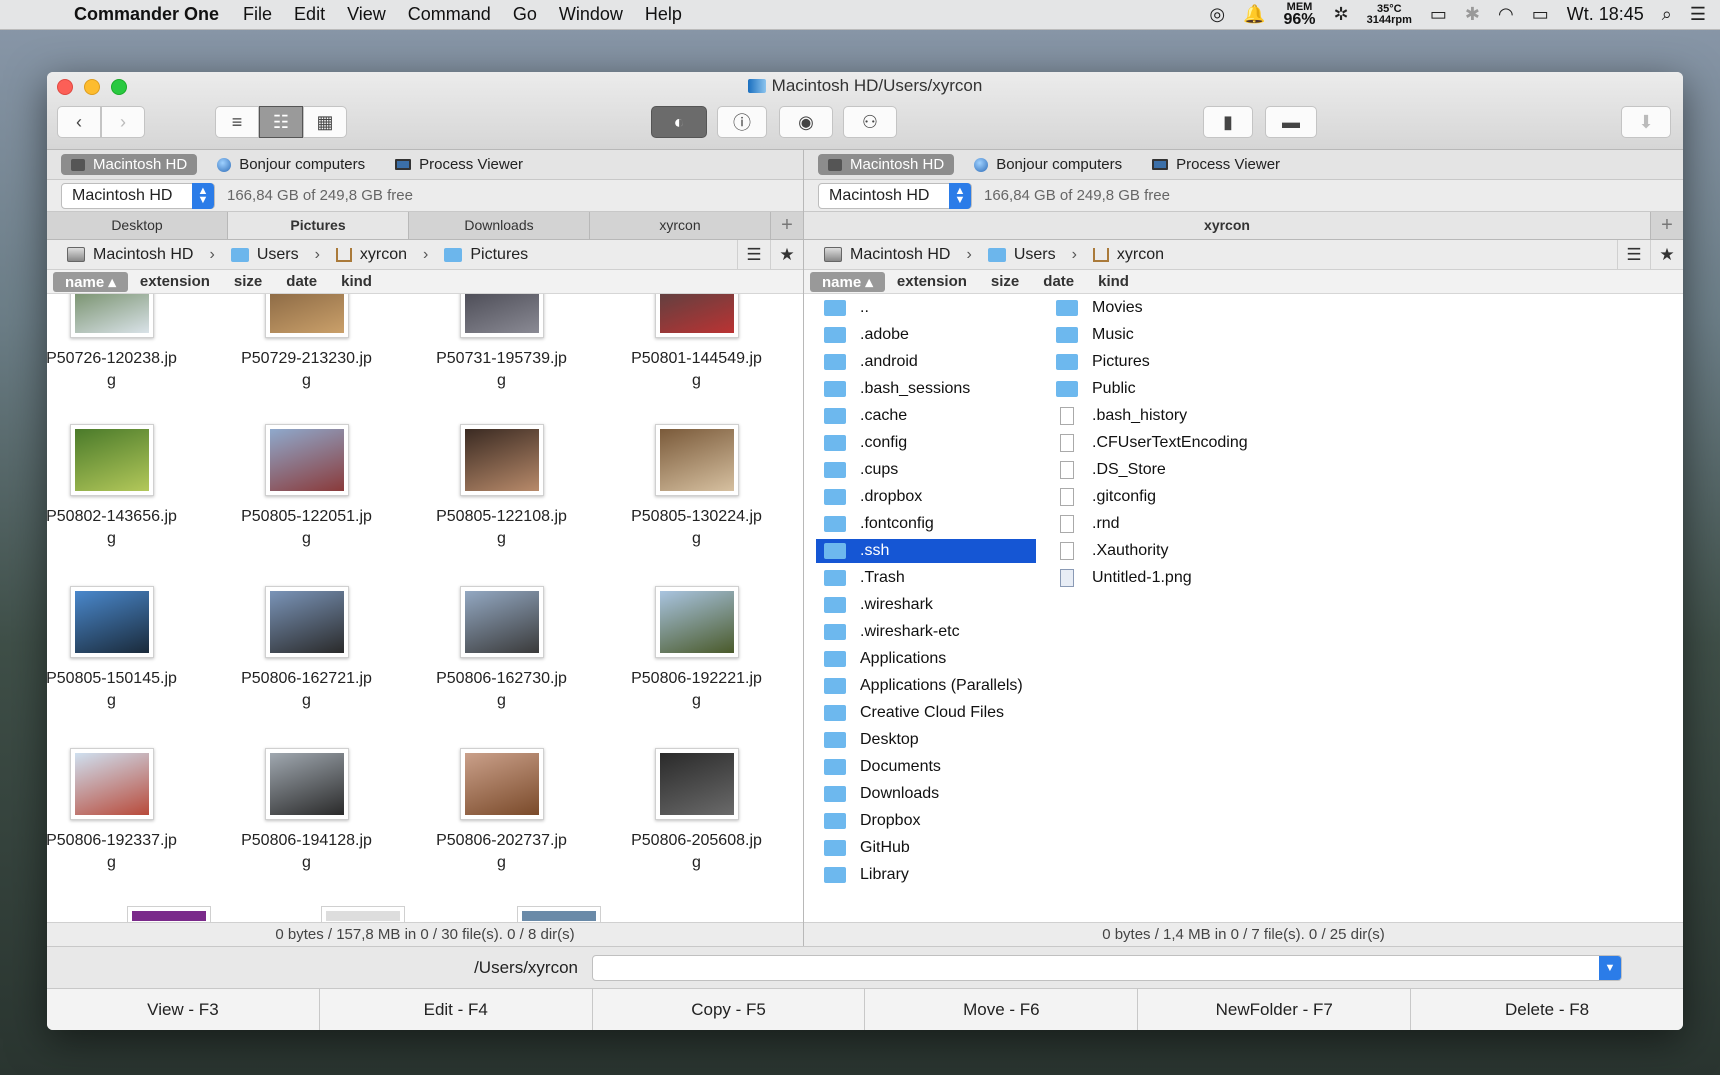 Image resolution: width=1720 pixels, height=1075 pixels. What do you see at coordinates (1646, 122) in the screenshot?
I see `download-queue-icon: ⬇` at bounding box center [1646, 122].